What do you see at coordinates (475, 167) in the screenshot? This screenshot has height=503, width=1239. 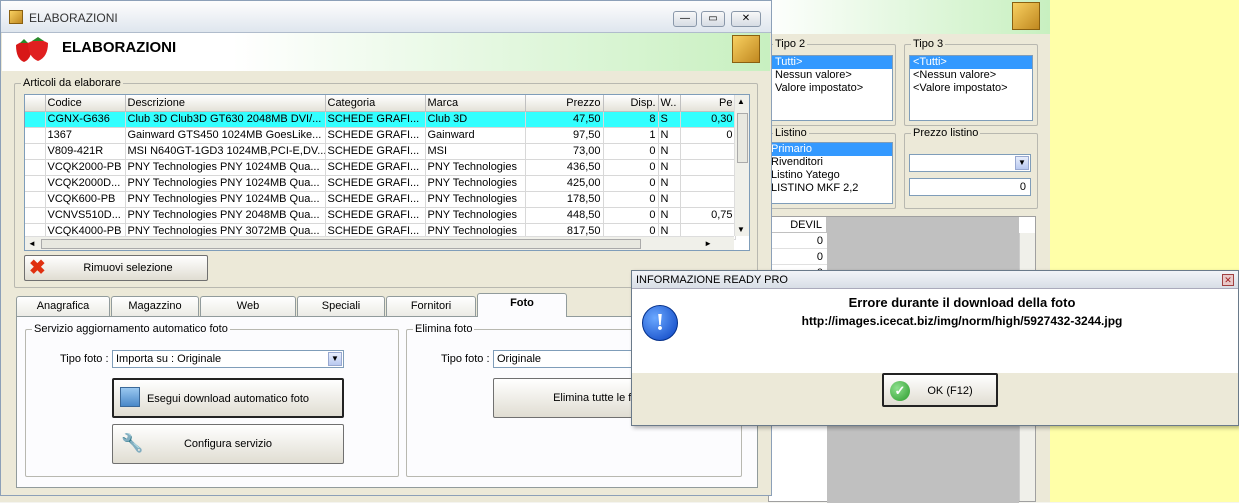 I see `table-cell: PNY Technologies` at bounding box center [475, 167].